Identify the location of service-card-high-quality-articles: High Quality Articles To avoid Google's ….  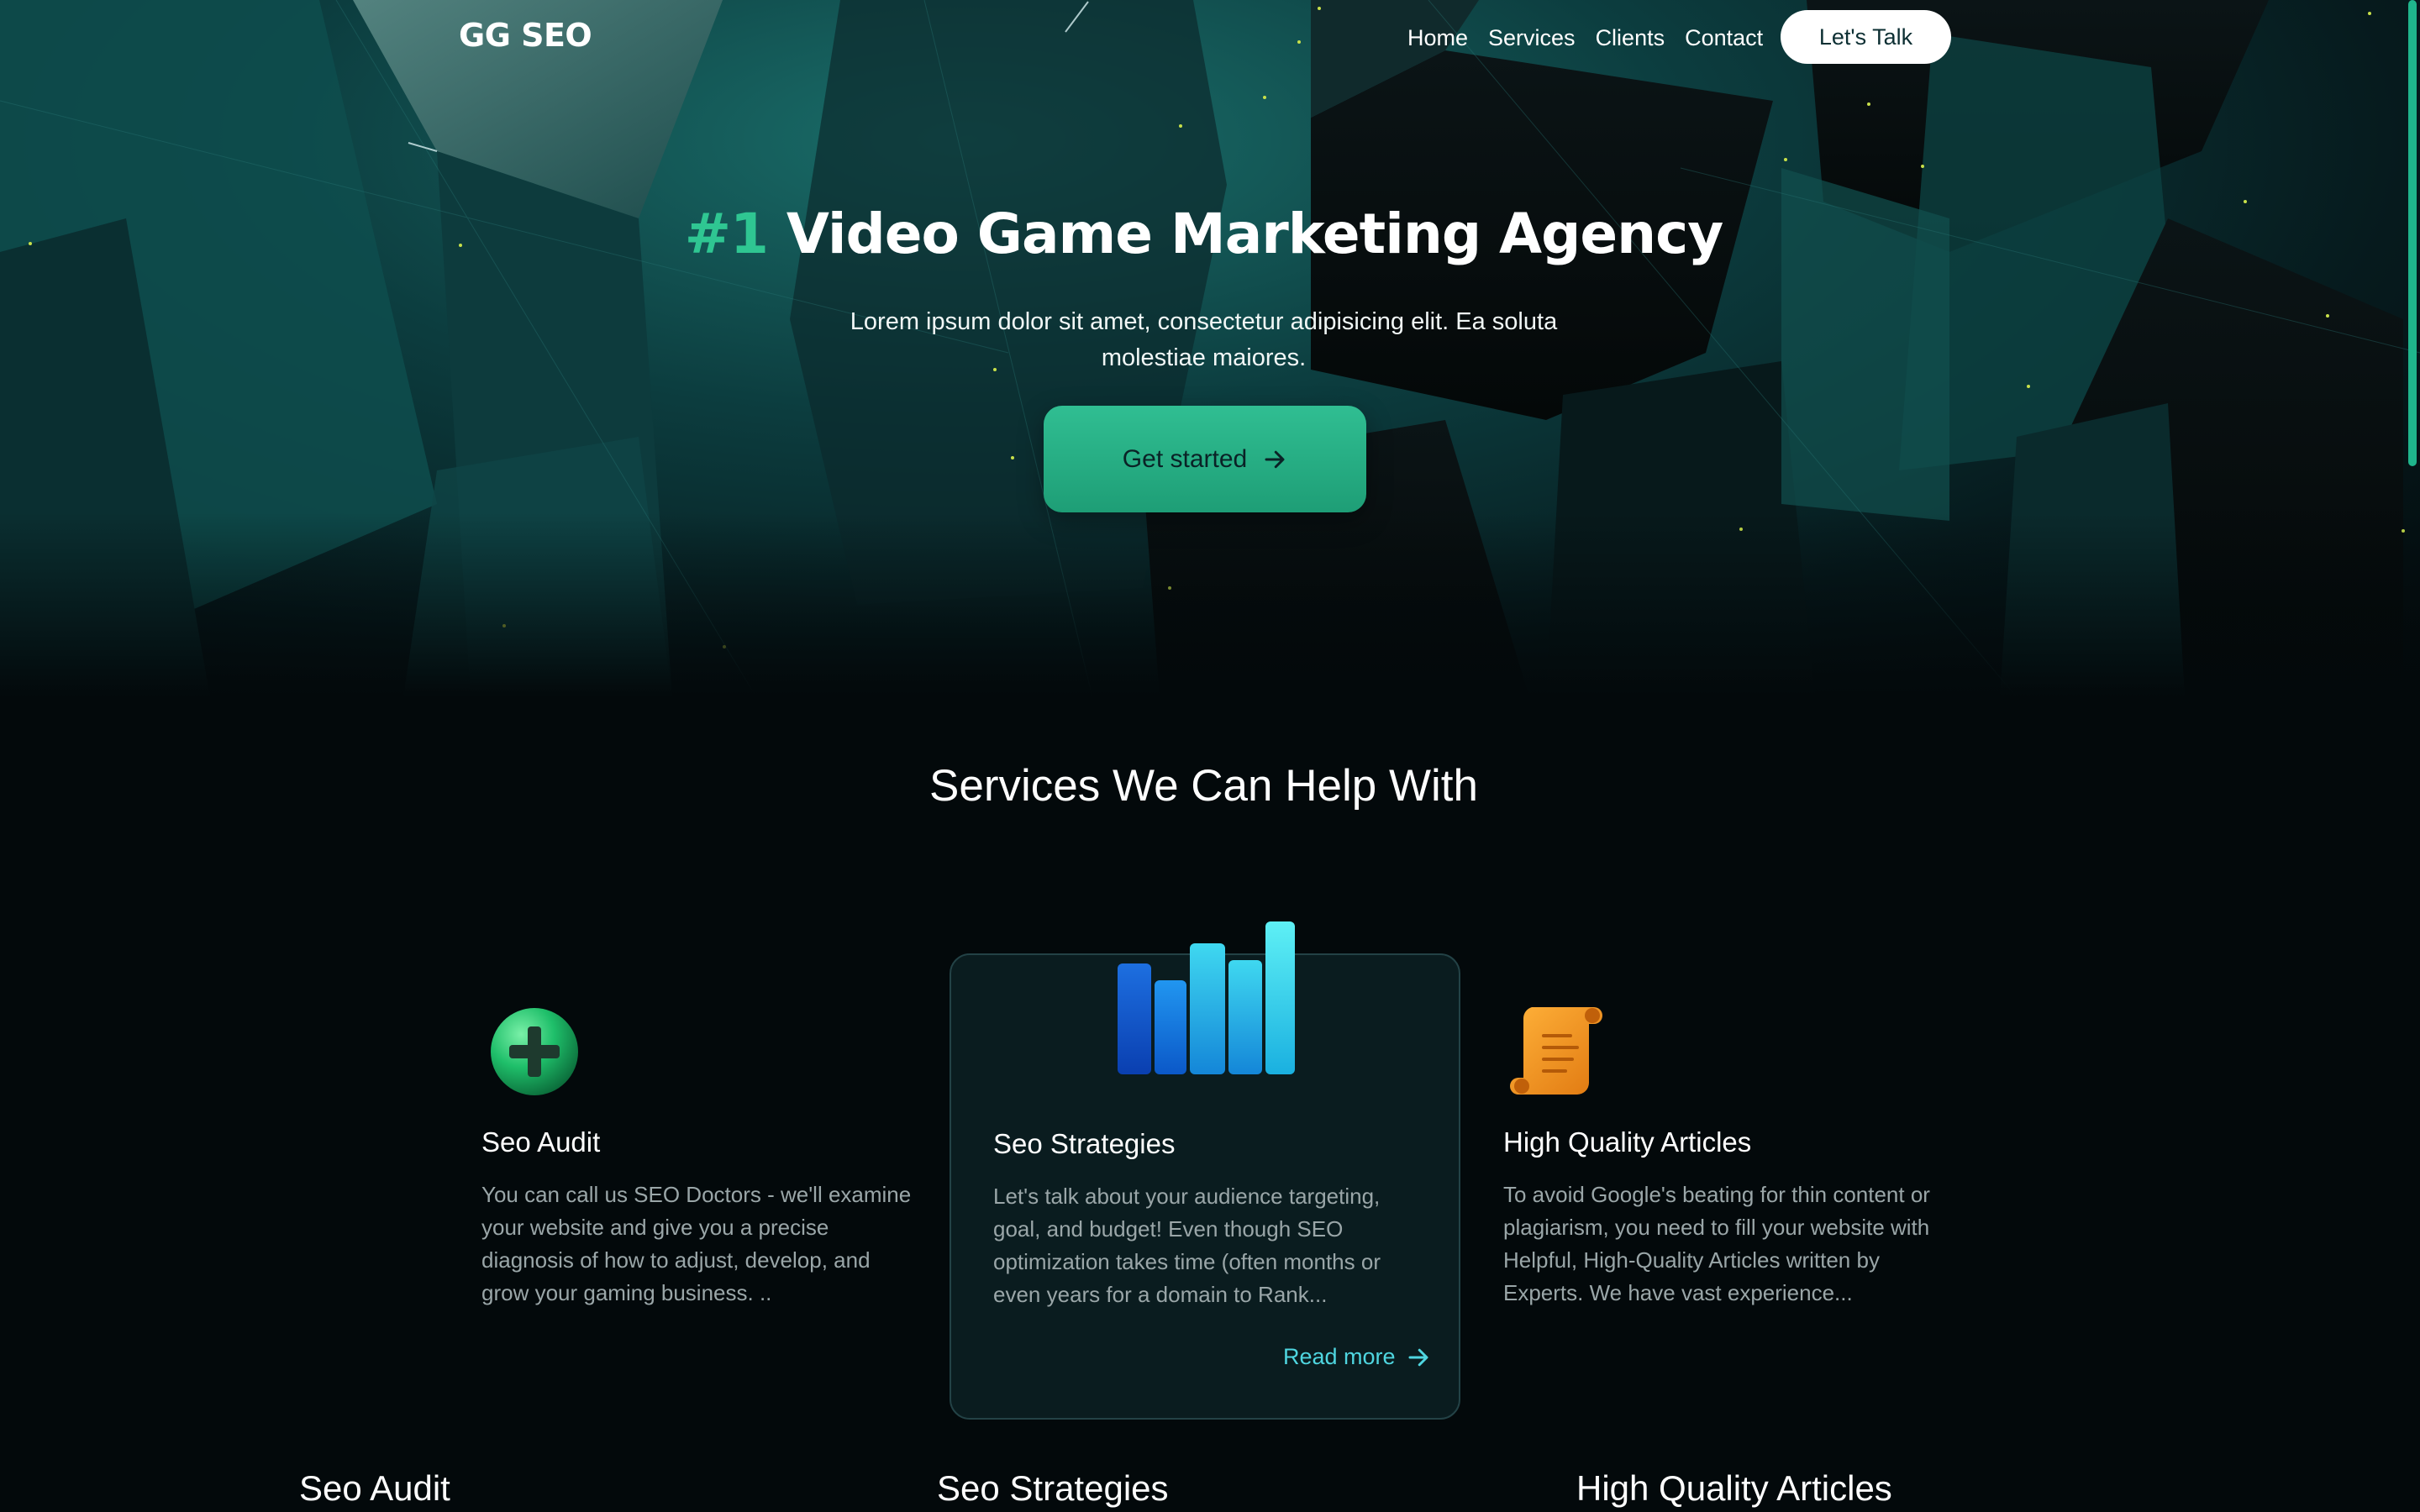
(1730, 1186).